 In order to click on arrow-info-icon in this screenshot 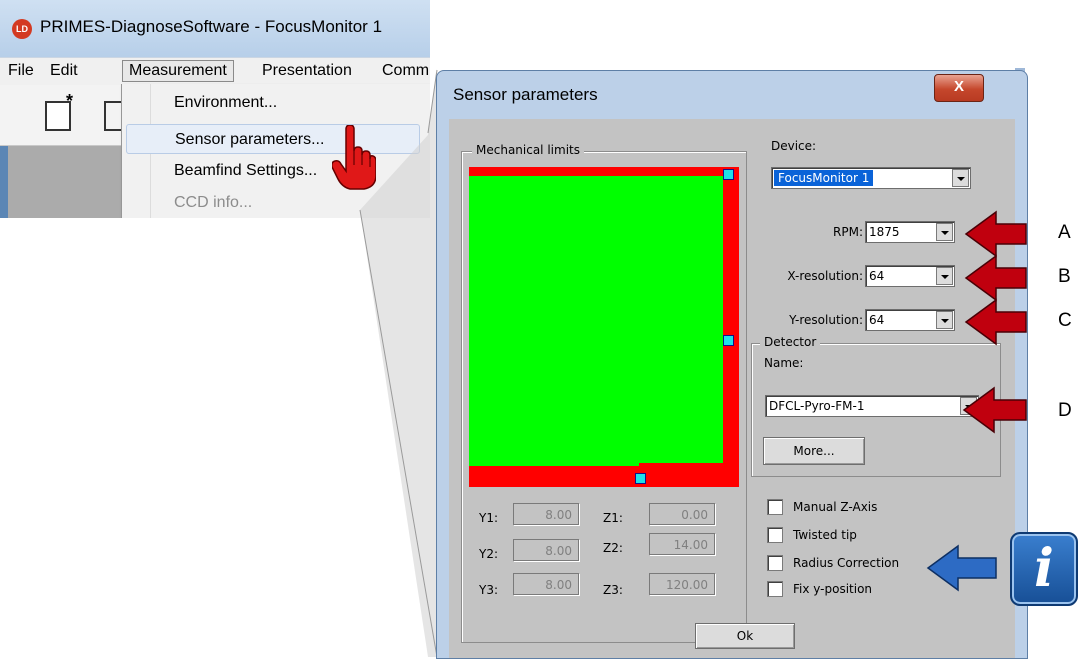, I will do `click(961, 568)`.